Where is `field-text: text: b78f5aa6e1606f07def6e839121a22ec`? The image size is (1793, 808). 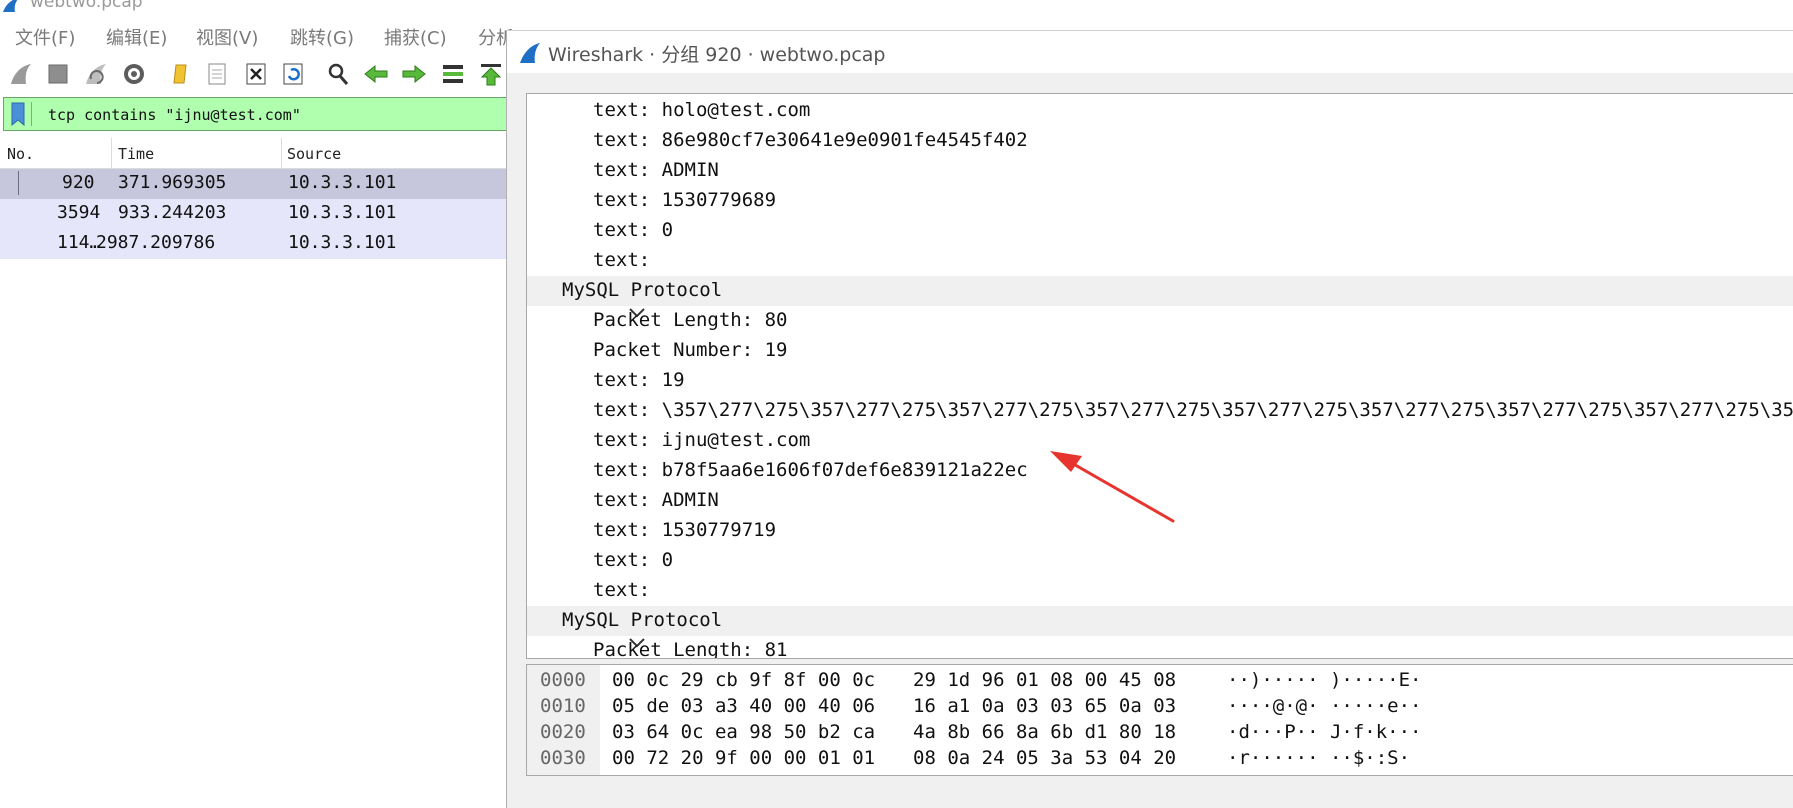
field-text: text: b78f5aa6e1606f07def6e839121a22ec is located at coordinates (810, 470).